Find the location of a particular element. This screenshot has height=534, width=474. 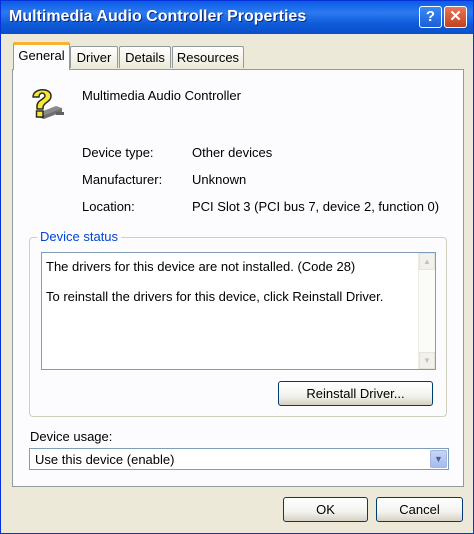

window-title: Multimedia Audio Controller Properties is located at coordinates (158, 16).